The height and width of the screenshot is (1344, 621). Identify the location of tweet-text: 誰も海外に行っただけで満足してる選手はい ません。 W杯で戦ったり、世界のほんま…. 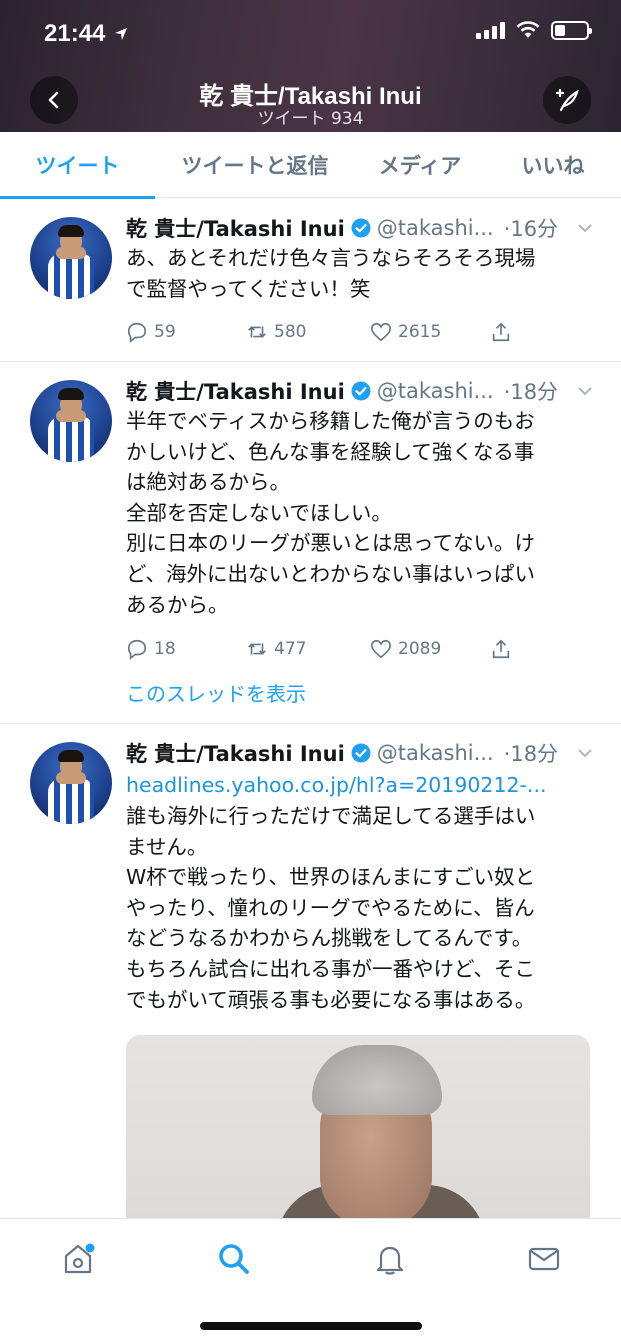
(331, 908).